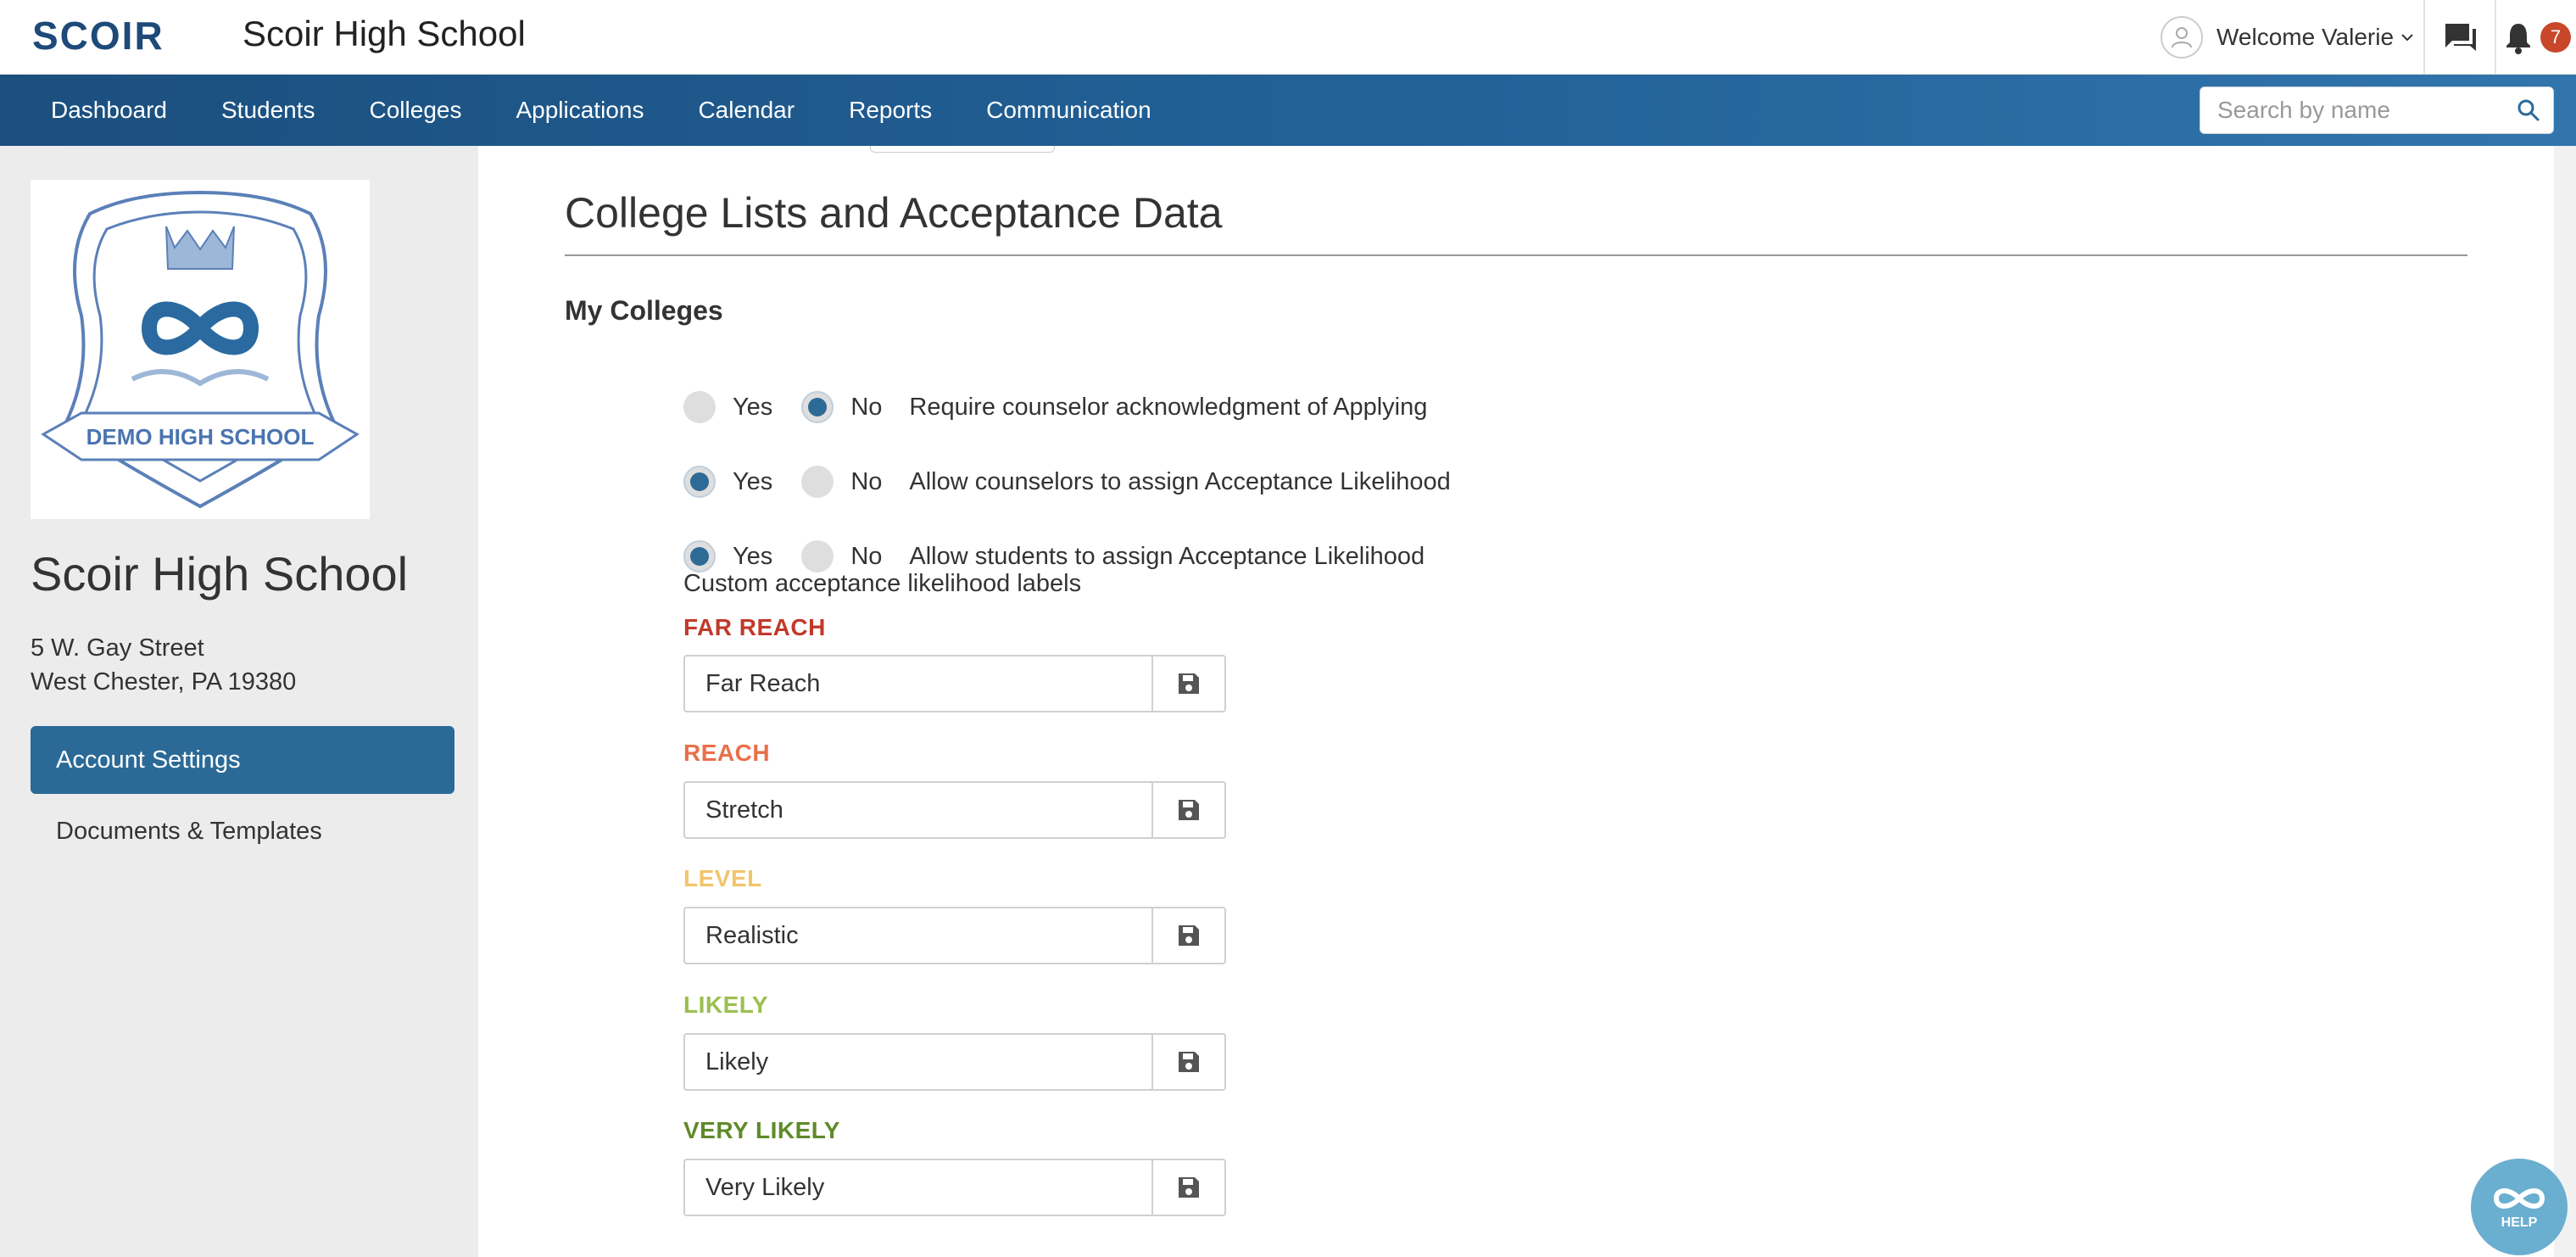  What do you see at coordinates (200, 437) in the screenshot?
I see `crest-text: DEMO HIGH SCHOOL` at bounding box center [200, 437].